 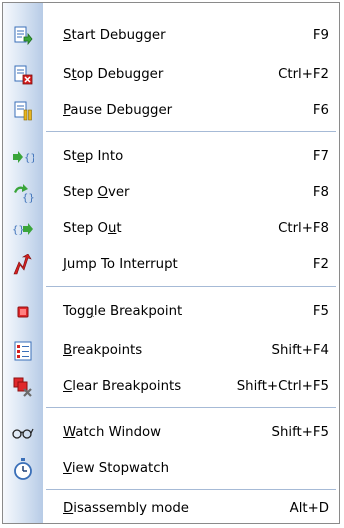 What do you see at coordinates (67, 110) in the screenshot?
I see `mnemonic-letter: P` at bounding box center [67, 110].